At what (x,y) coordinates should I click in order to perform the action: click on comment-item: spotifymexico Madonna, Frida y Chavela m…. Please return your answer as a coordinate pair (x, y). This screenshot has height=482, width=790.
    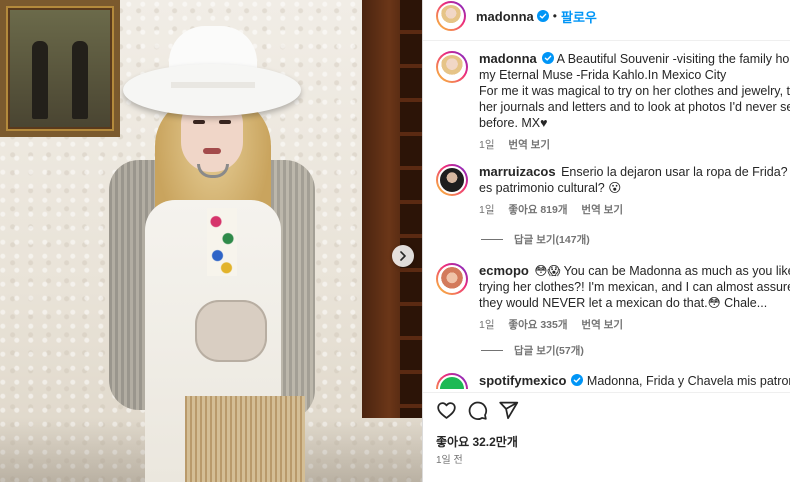
    Looking at the image, I should click on (613, 381).